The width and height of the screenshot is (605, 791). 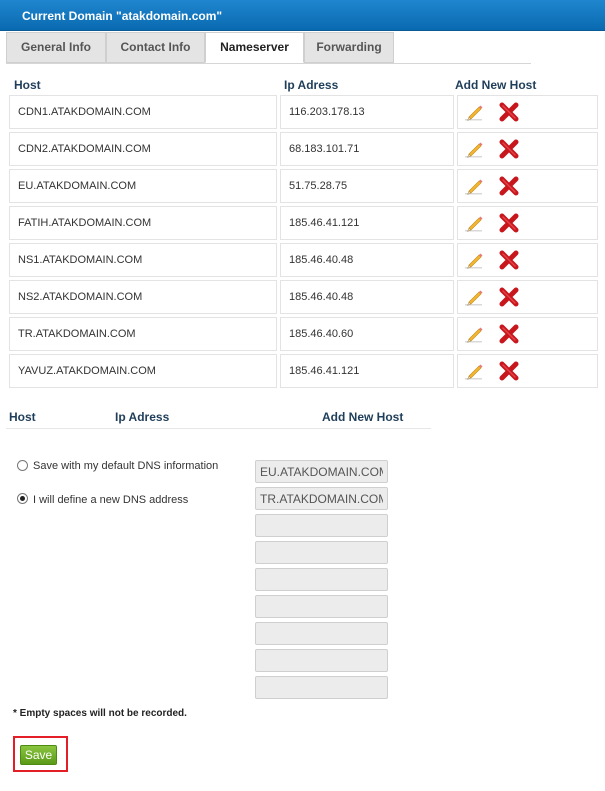 I want to click on table-row: EU.ATAKDOMAIN.COM 51.75.28.75, so click(x=303, y=187).